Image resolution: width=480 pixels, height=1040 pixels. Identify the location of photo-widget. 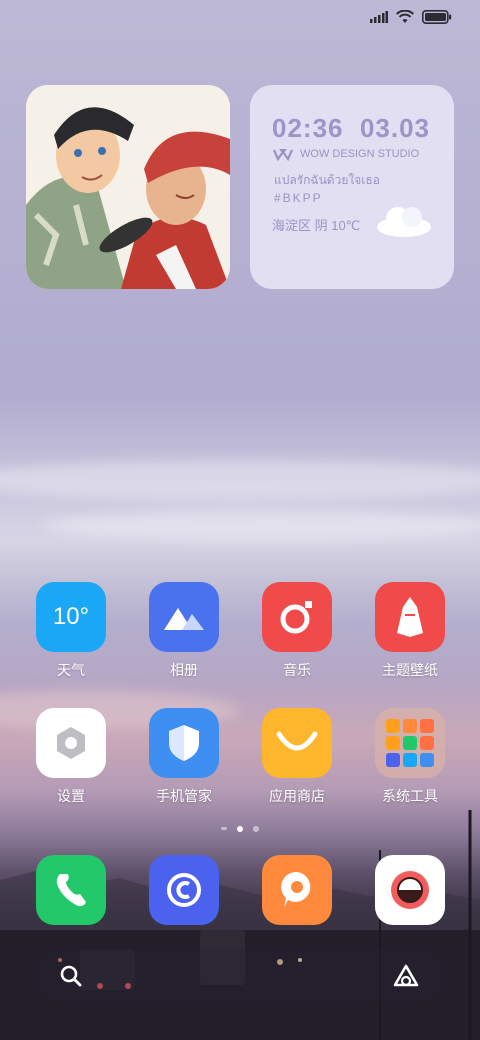
(128, 187).